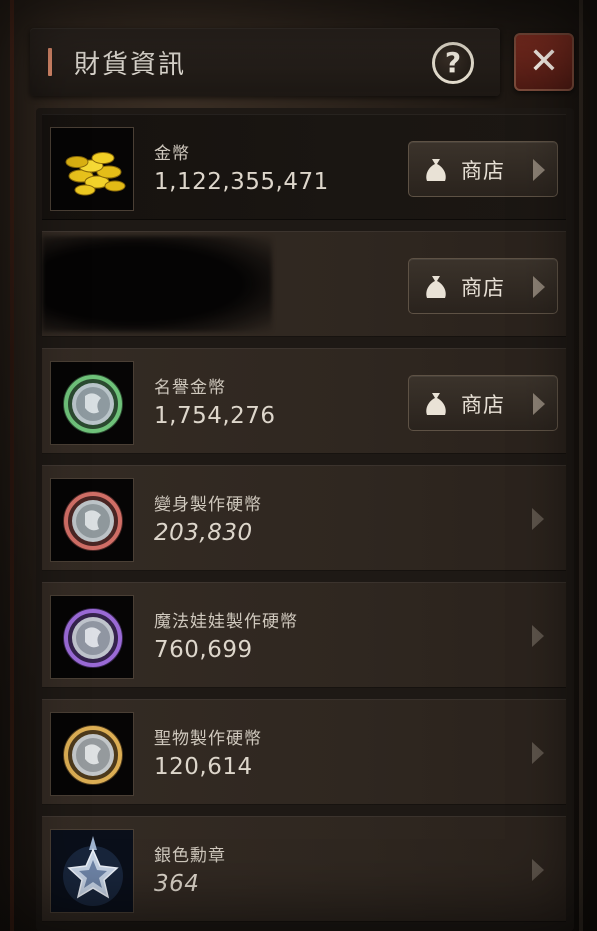  Describe the element at coordinates (453, 63) in the screenshot. I see `help-button: ?` at that location.